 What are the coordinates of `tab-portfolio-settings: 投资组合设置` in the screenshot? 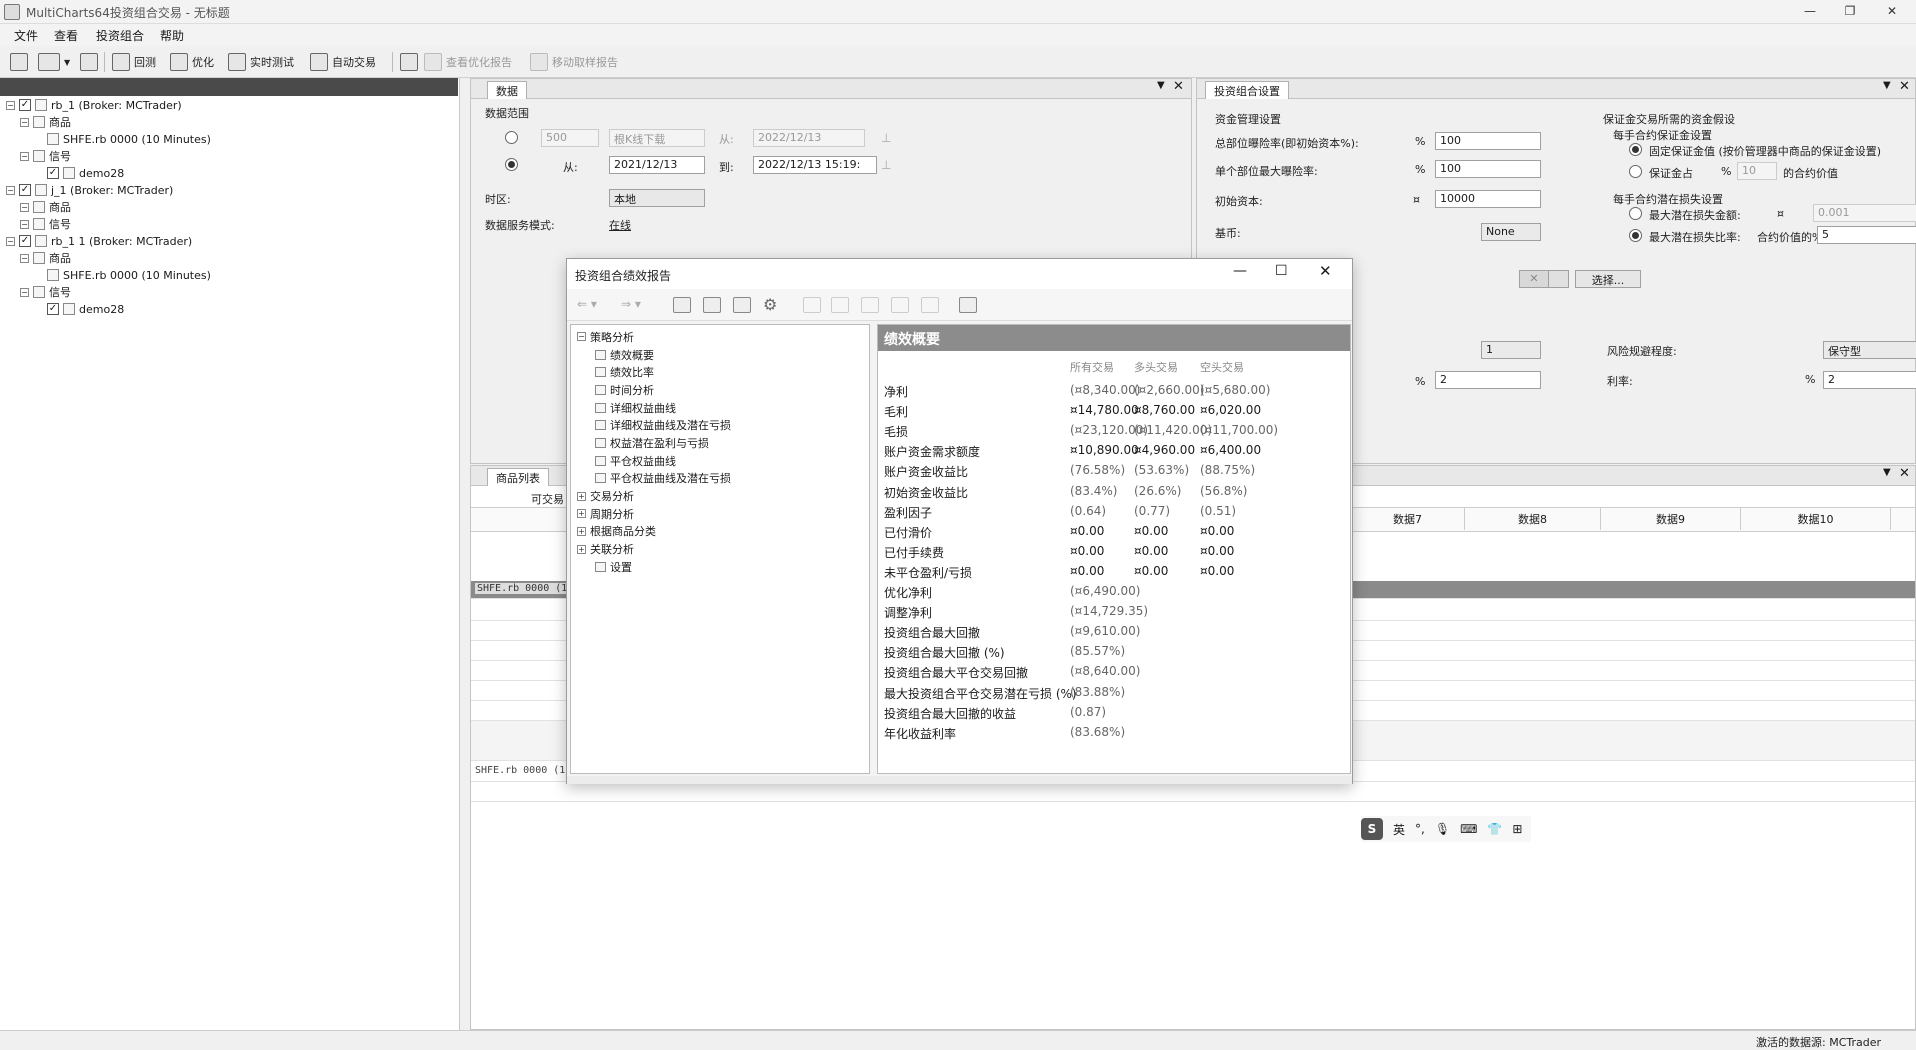 It's located at (1247, 90).